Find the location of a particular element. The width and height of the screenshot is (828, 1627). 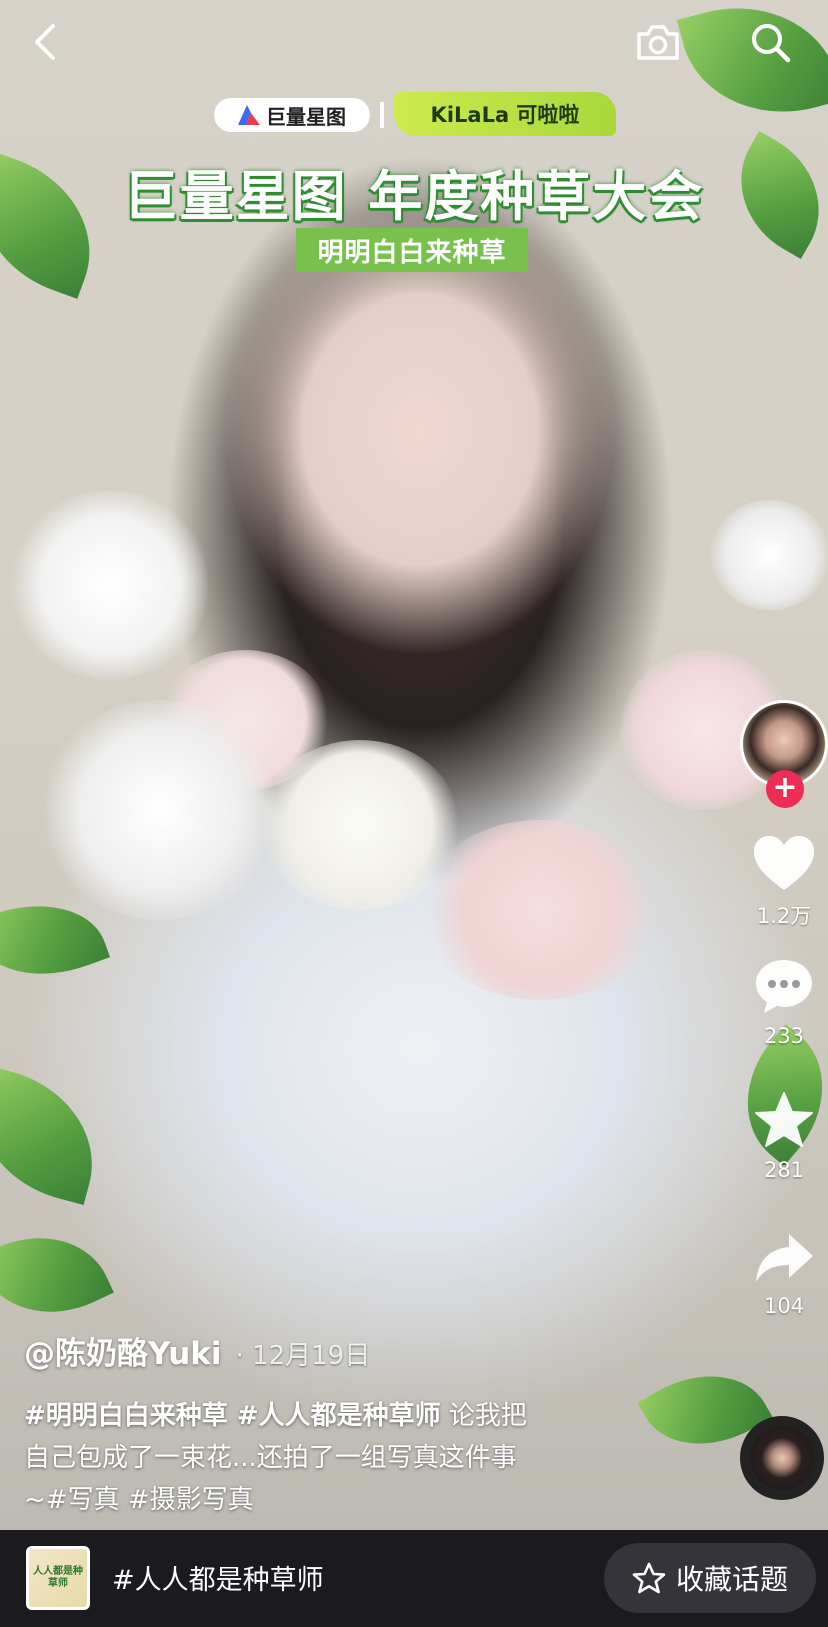

topic-bar: 人人都是种草师 #人人都是种草师 收藏话题 is located at coordinates (414, 1578).